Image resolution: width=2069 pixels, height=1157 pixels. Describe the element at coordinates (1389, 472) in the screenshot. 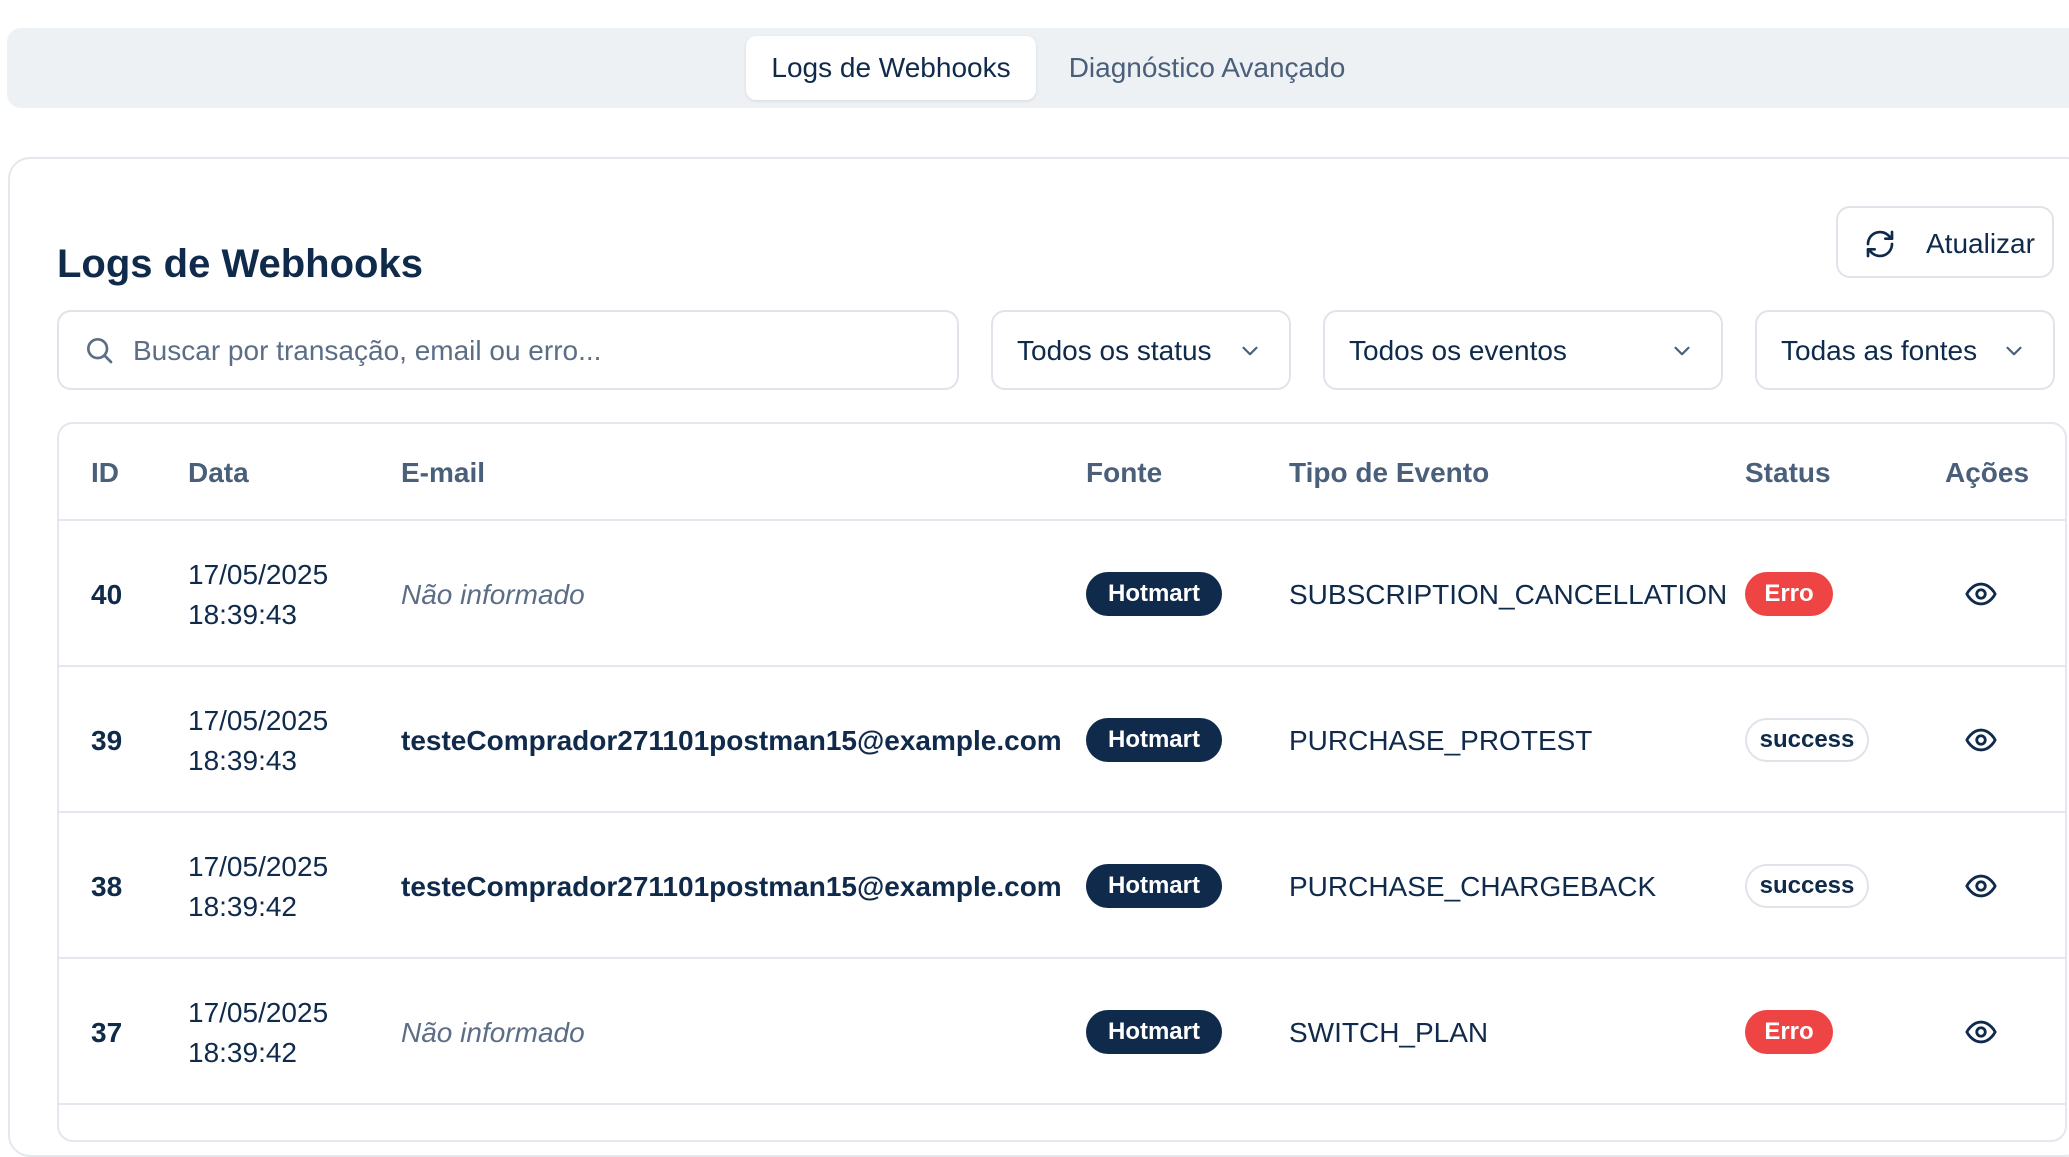

I see `column-header-tipo-evento: Tipo de Evento` at that location.